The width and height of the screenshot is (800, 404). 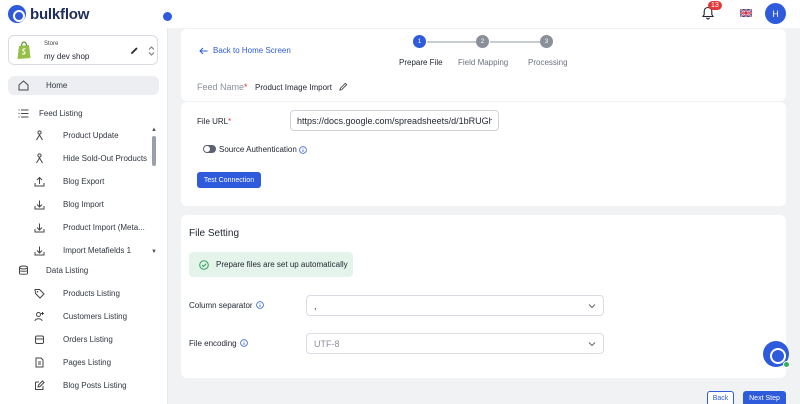 What do you see at coordinates (91, 293) in the screenshot?
I see `sidebar-item-label: Products Listing` at bounding box center [91, 293].